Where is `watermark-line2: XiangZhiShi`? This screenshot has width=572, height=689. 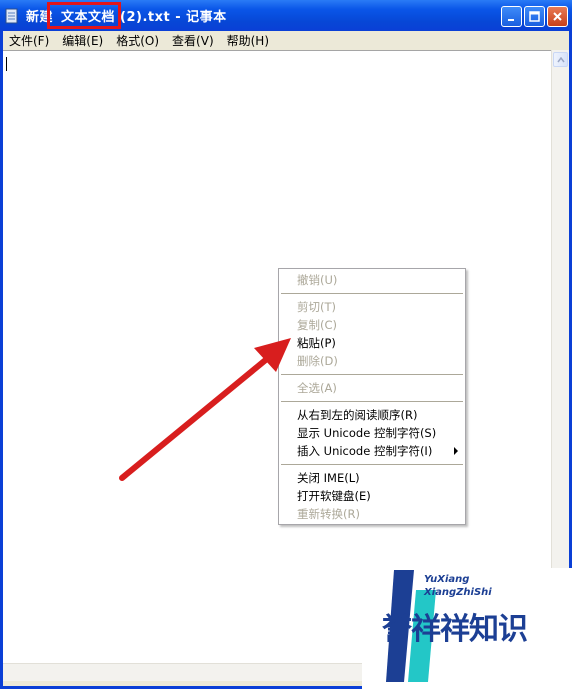 watermark-line2: XiangZhiShi is located at coordinates (458, 592).